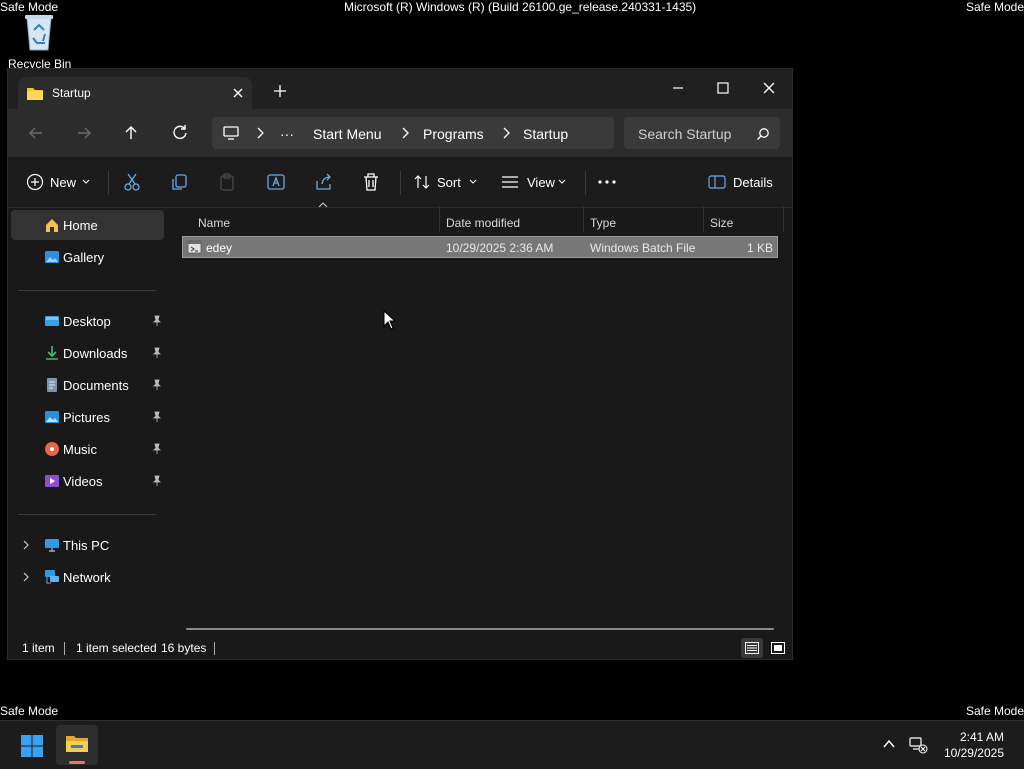 Image resolution: width=1024 pixels, height=769 pixels. I want to click on breadcrumb-start-menu: Start Menu, so click(347, 134).